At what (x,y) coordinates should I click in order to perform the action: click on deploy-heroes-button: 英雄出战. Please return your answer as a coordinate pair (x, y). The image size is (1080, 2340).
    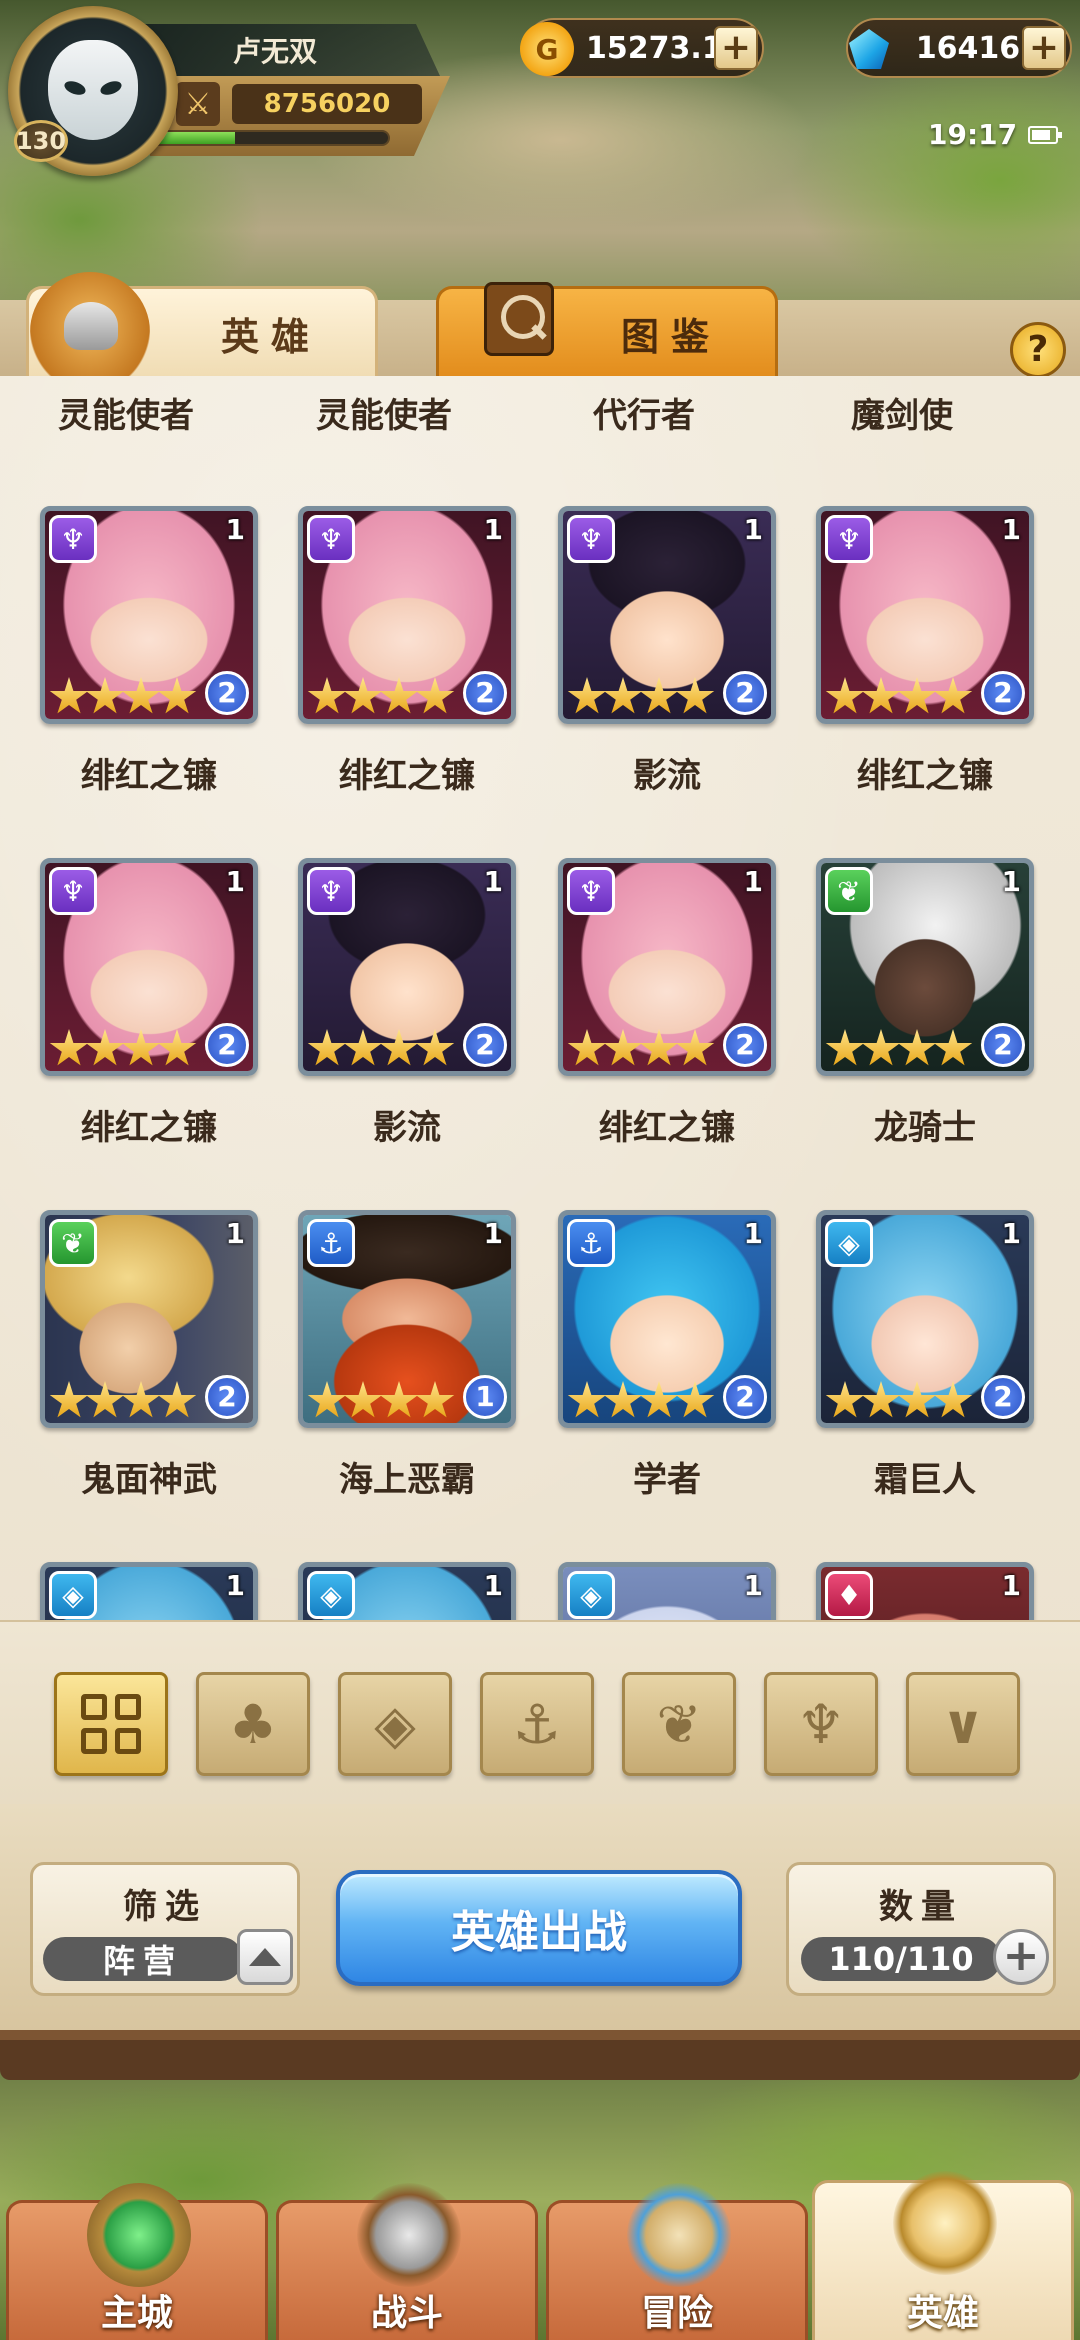
    Looking at the image, I should click on (539, 1928).